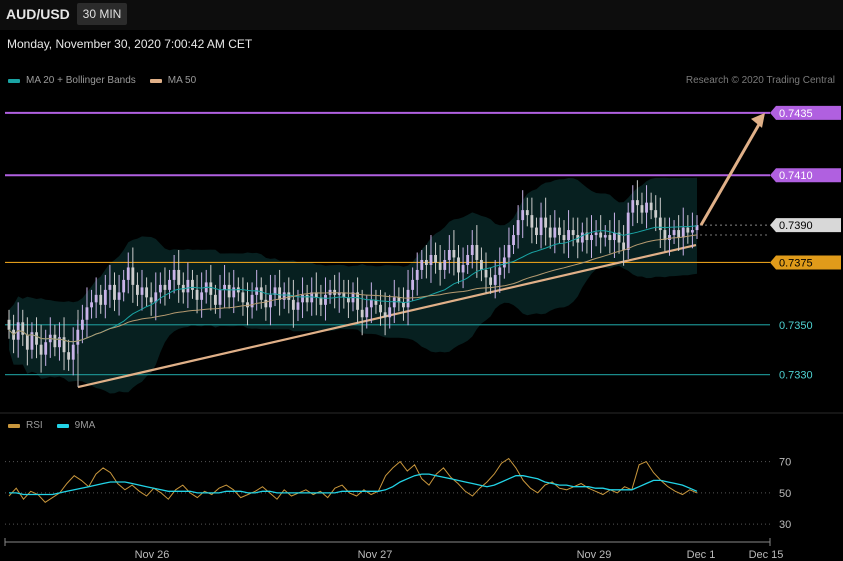 The width and height of the screenshot is (843, 561). I want to click on rsi-tick-label: 70, so click(785, 463).